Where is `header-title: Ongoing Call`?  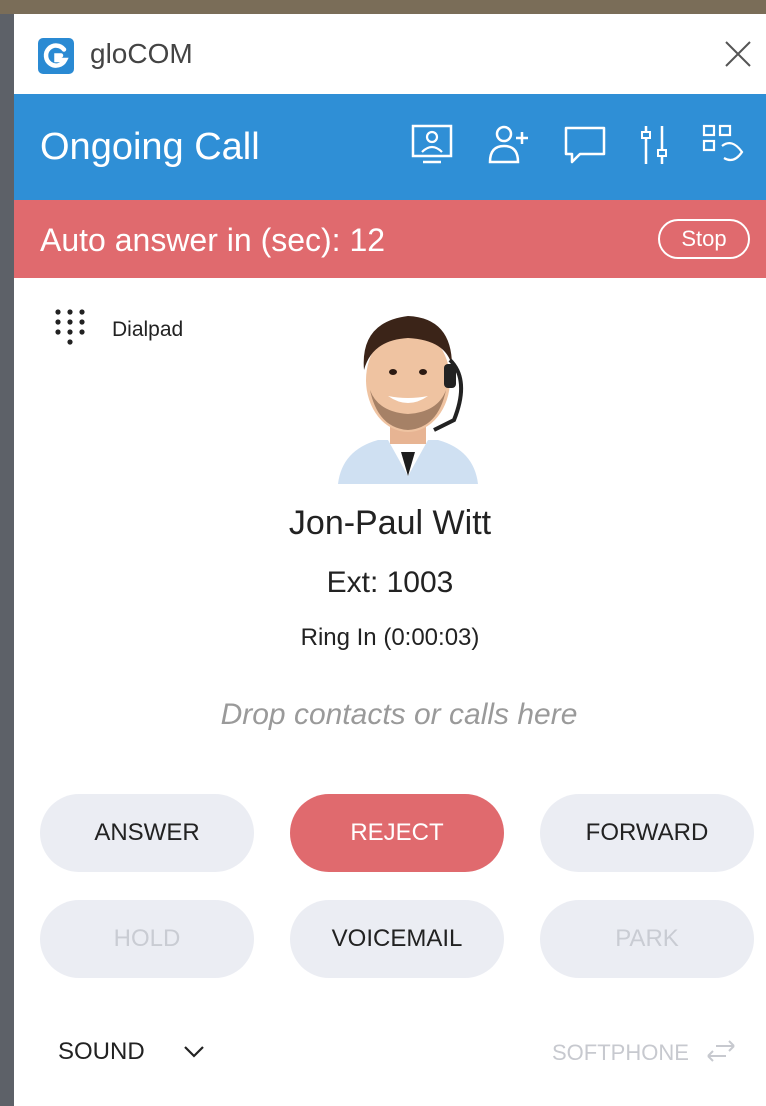 header-title: Ongoing Call is located at coordinates (150, 147).